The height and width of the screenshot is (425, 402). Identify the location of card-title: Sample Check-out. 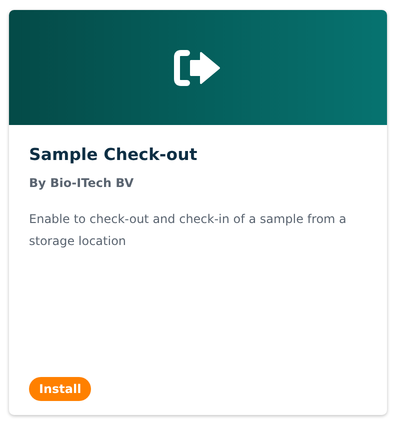
(113, 154).